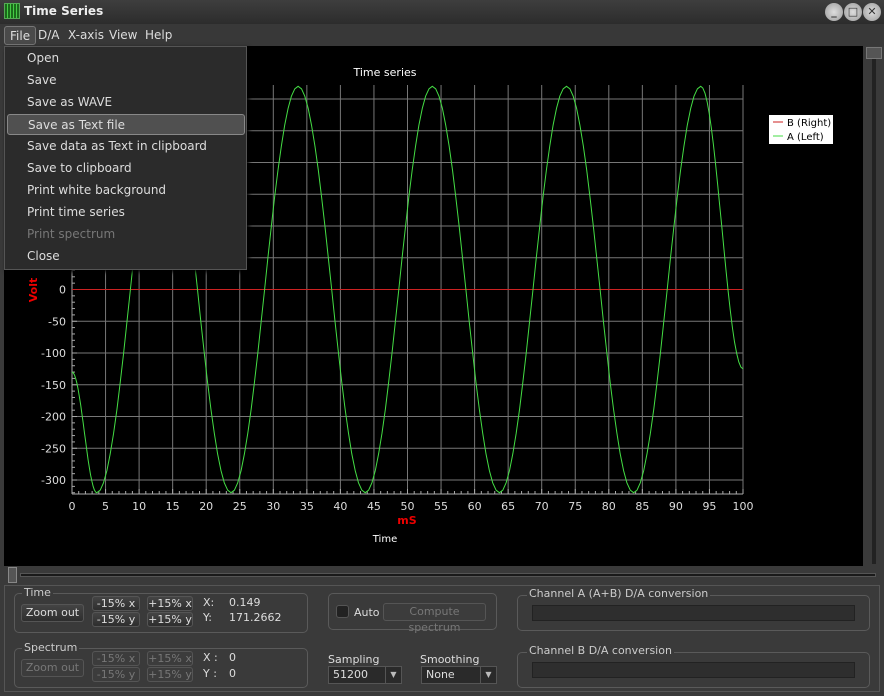  I want to click on time-zoom-out-button: Zoom out, so click(52, 613).